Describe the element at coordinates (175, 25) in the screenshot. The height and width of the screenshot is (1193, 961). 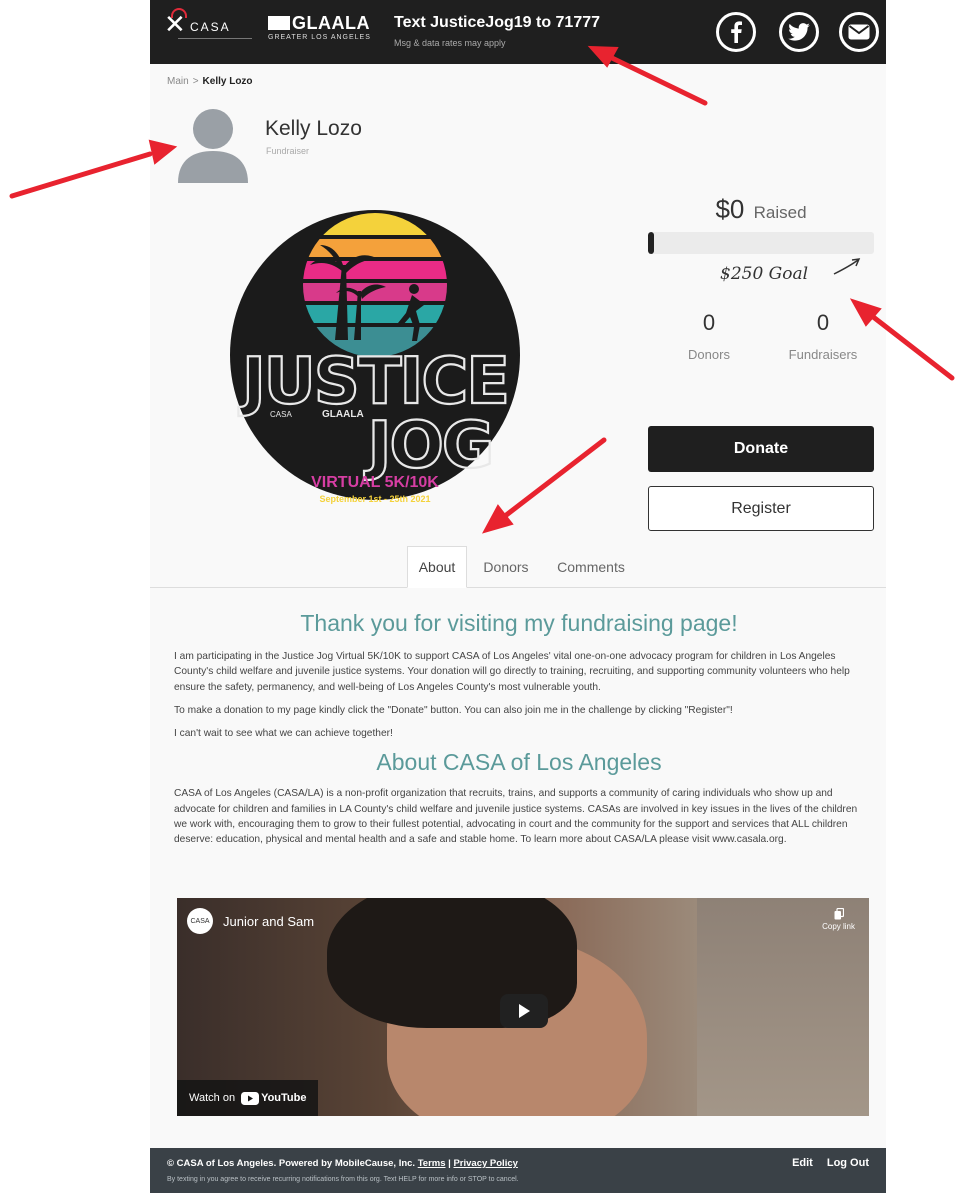
I see `casa-mark-icon: ✕` at that location.